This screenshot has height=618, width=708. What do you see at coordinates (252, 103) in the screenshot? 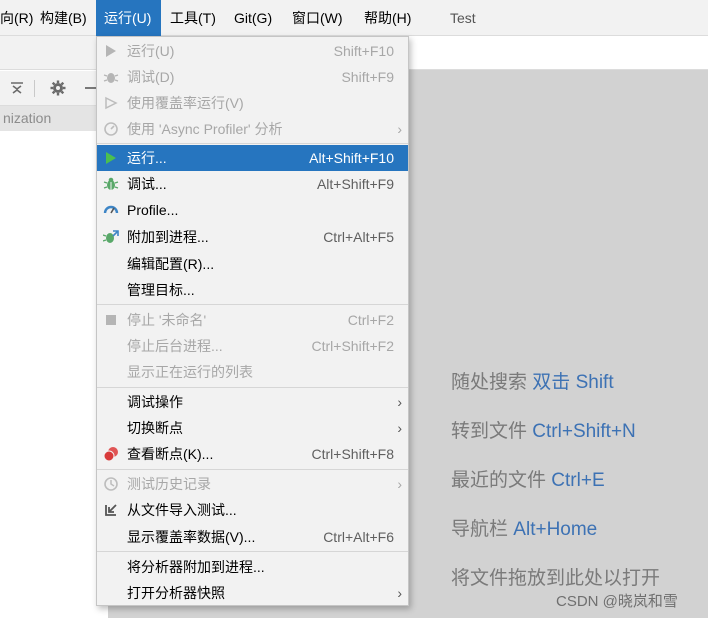
I see `menu-item-run-with-coverage: 使用覆盖率运行(V)` at bounding box center [252, 103].